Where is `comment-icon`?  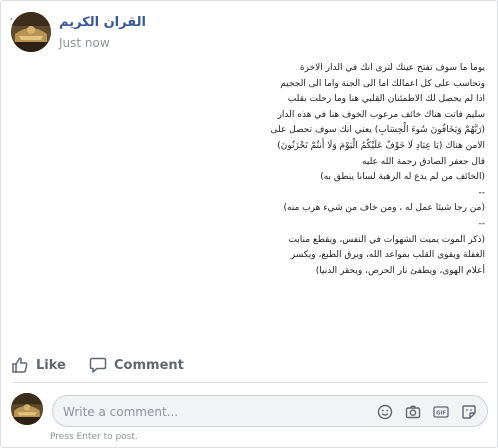
comment-icon is located at coordinates (98, 365).